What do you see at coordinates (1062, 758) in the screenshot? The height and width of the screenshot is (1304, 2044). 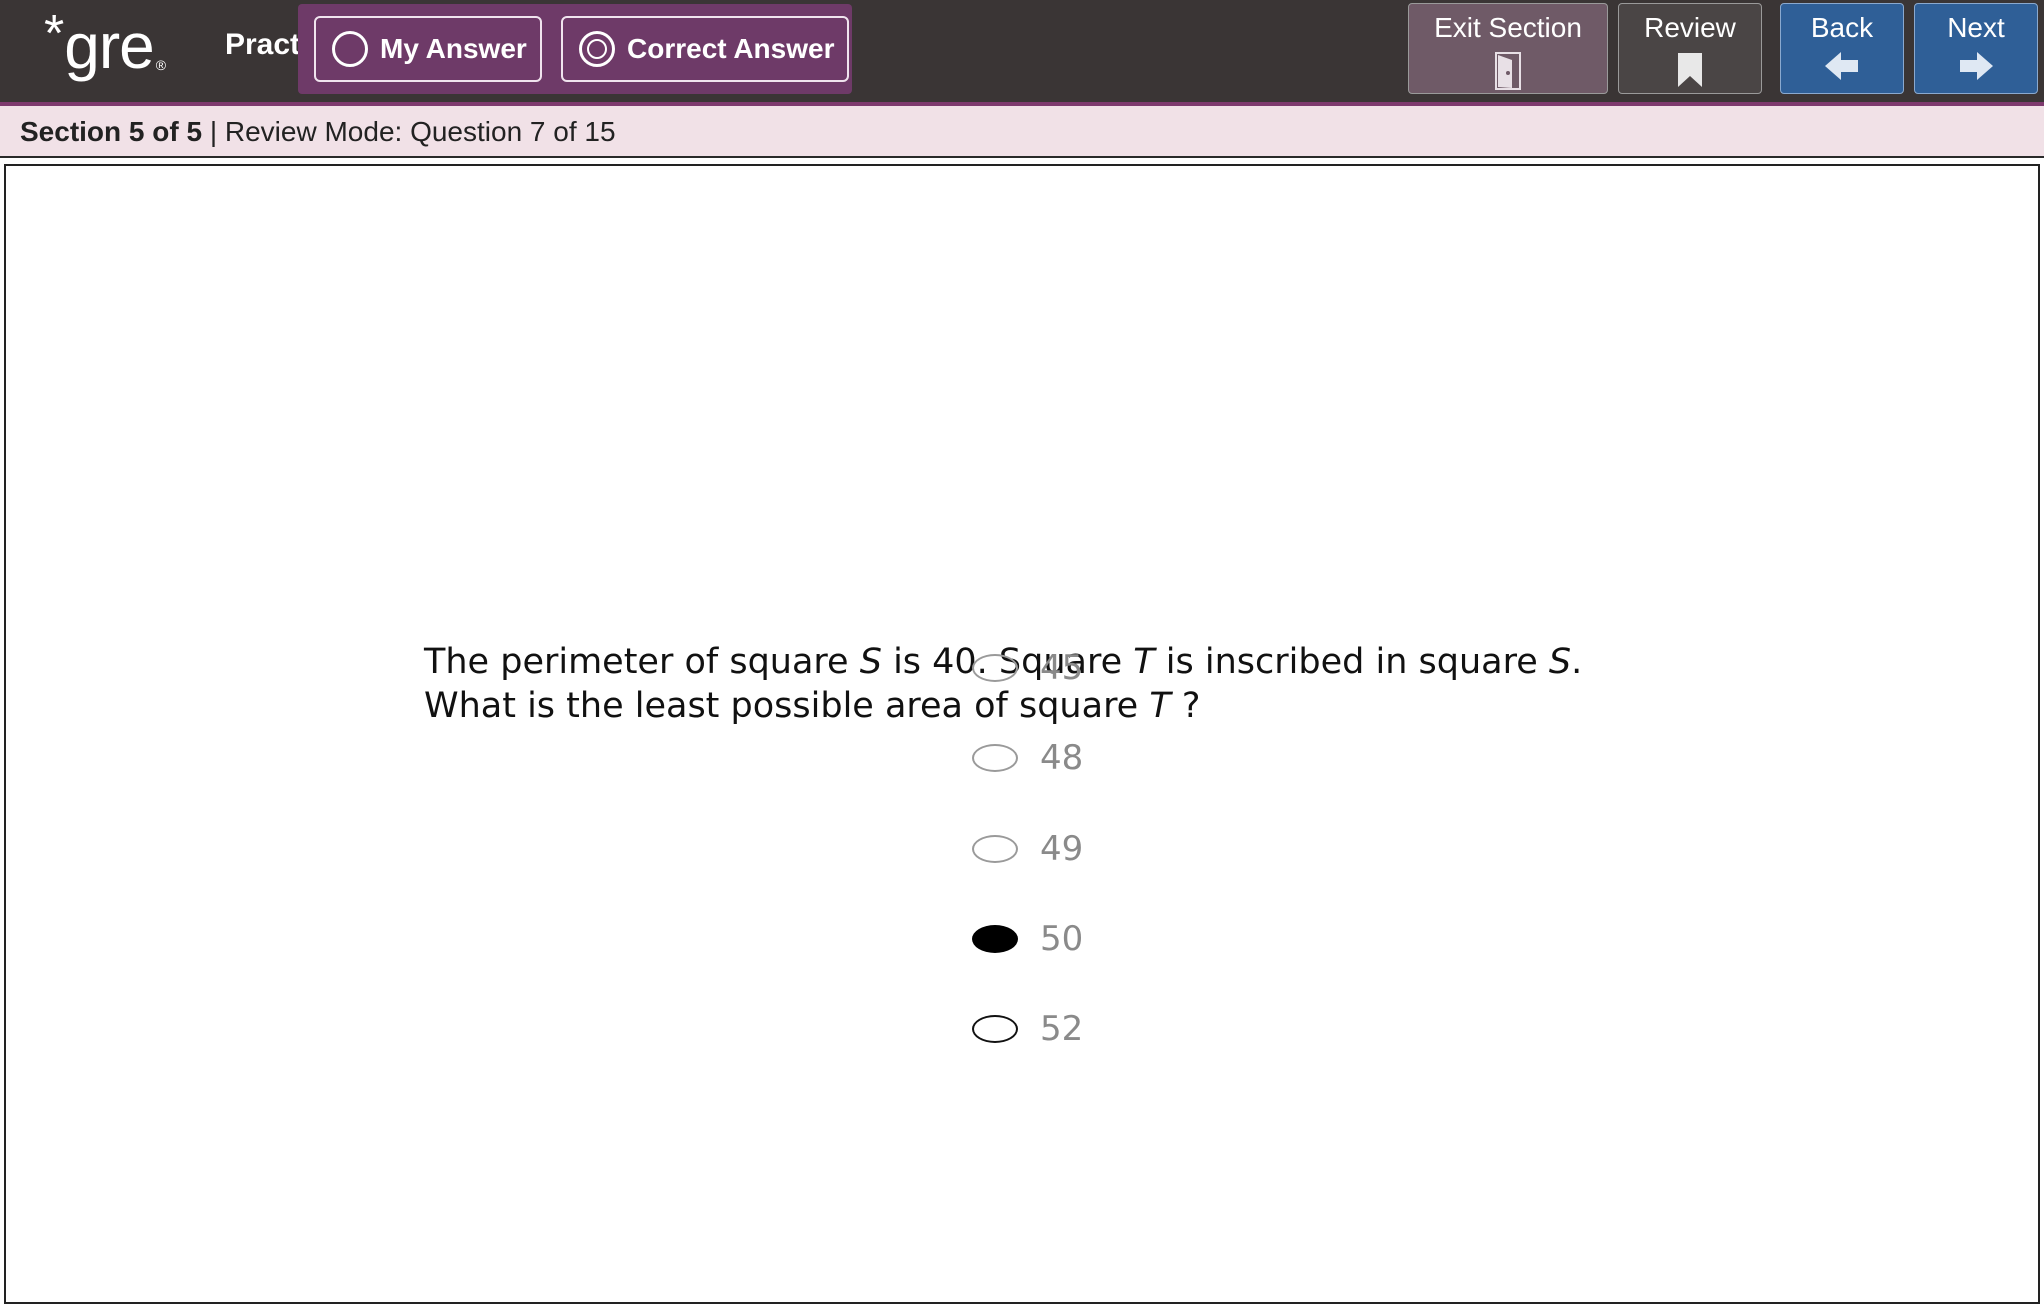 I see `choice-value: 48` at bounding box center [1062, 758].